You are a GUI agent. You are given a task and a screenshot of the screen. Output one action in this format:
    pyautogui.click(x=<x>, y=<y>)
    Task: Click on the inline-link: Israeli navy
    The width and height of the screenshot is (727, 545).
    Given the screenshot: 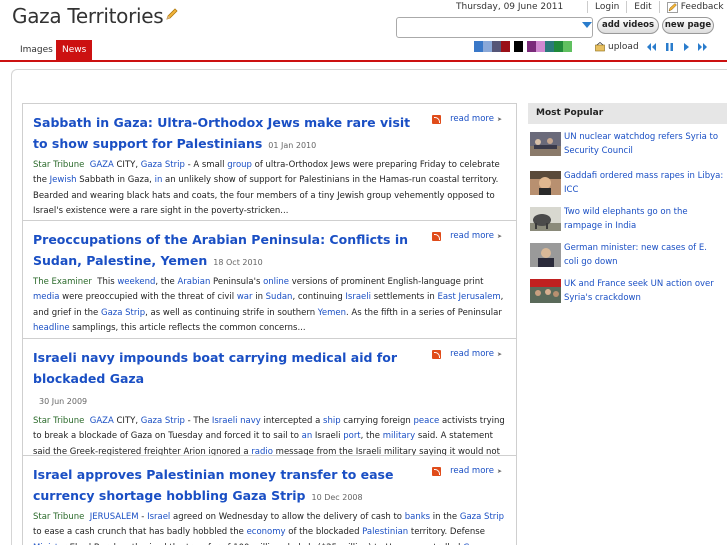 What is the action you would take?
    pyautogui.click(x=236, y=421)
    